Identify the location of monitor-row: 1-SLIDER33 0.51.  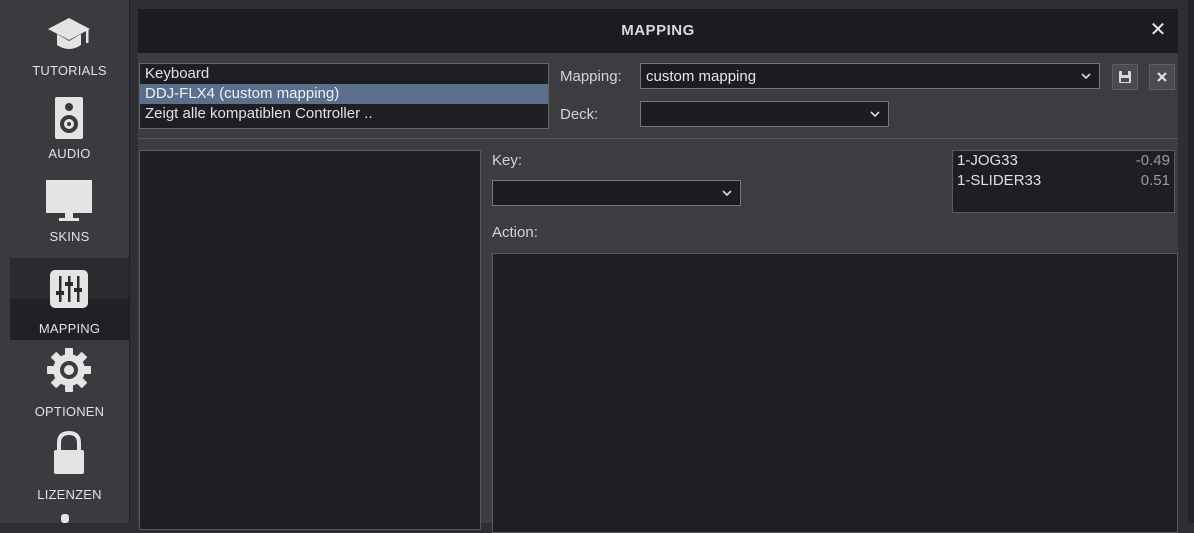
(1063, 182).